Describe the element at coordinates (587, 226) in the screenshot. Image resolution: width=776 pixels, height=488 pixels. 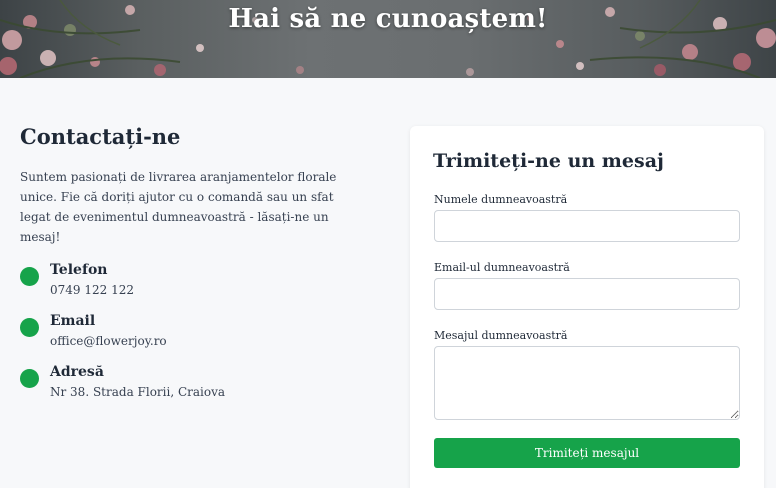
I see `name-input` at that location.